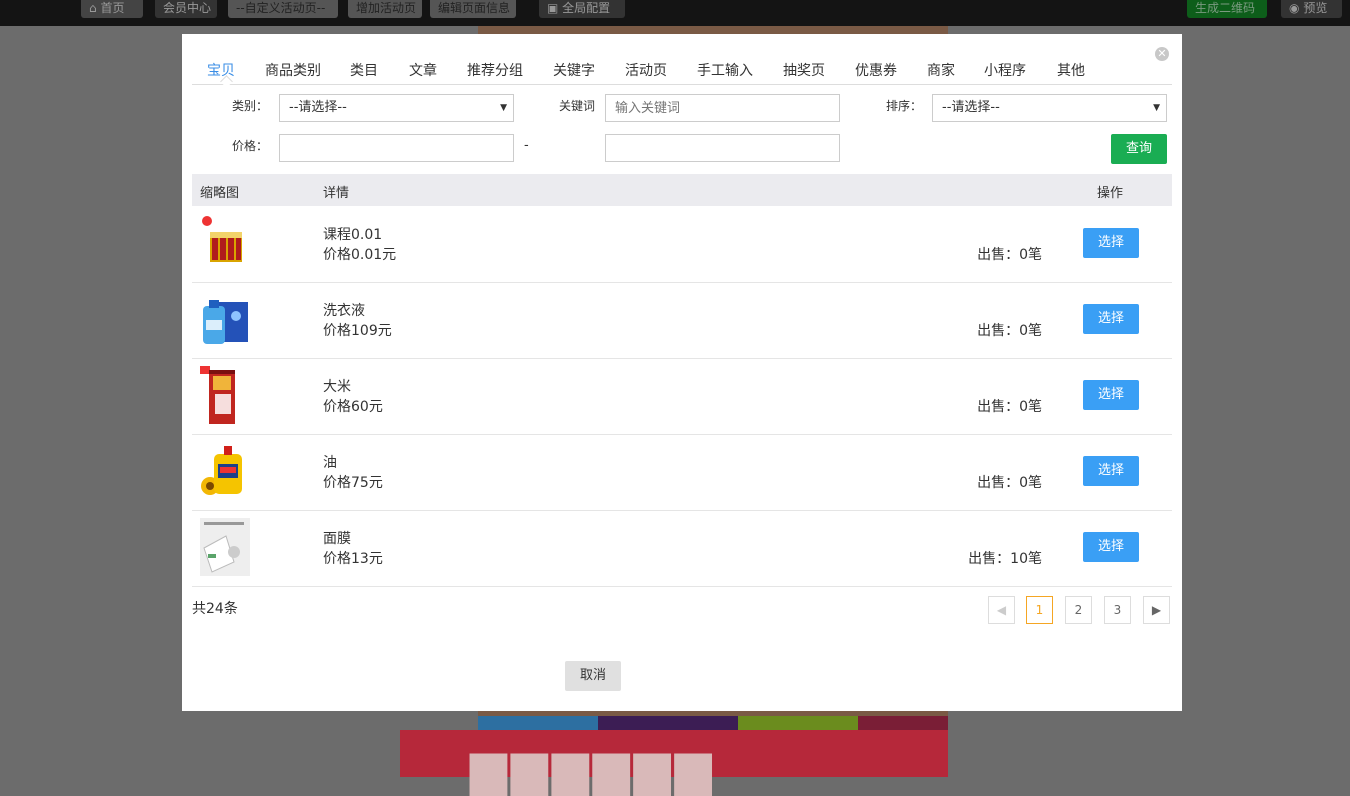 This screenshot has width=1350, height=796. What do you see at coordinates (225, 547) in the screenshot?
I see `face-mask-icon` at bounding box center [225, 547].